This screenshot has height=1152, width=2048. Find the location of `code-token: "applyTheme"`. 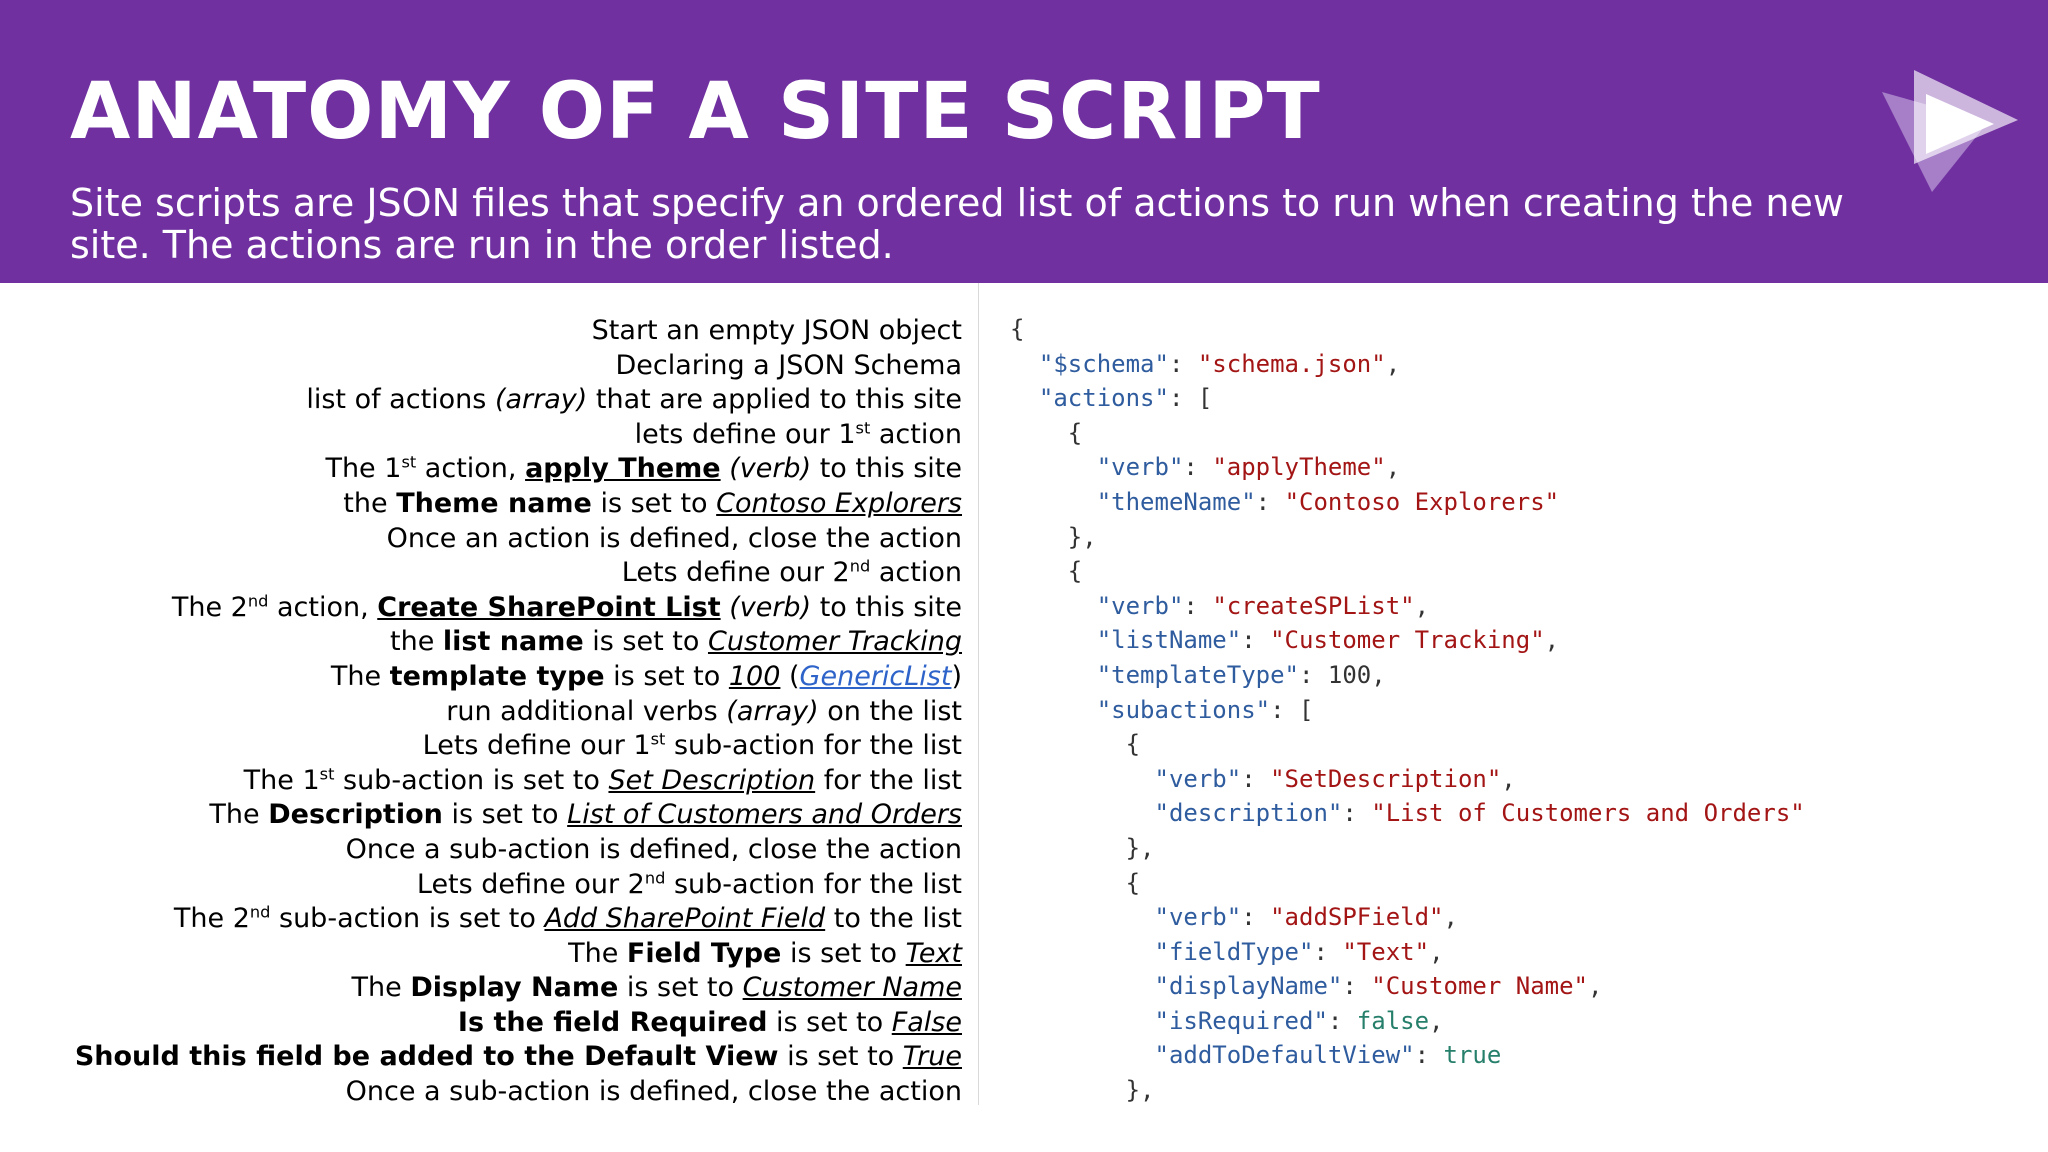

code-token: "applyTheme" is located at coordinates (1299, 467).